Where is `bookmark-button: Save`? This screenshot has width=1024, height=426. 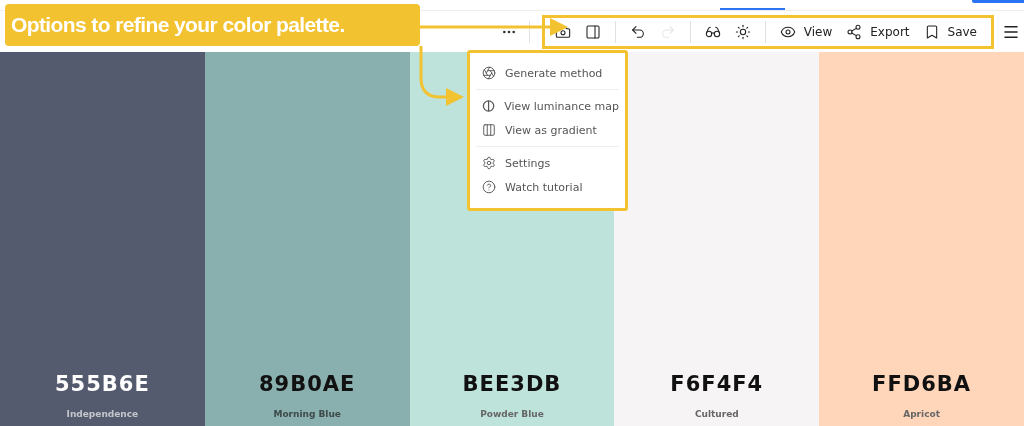 bookmark-button: Save is located at coordinates (950, 31).